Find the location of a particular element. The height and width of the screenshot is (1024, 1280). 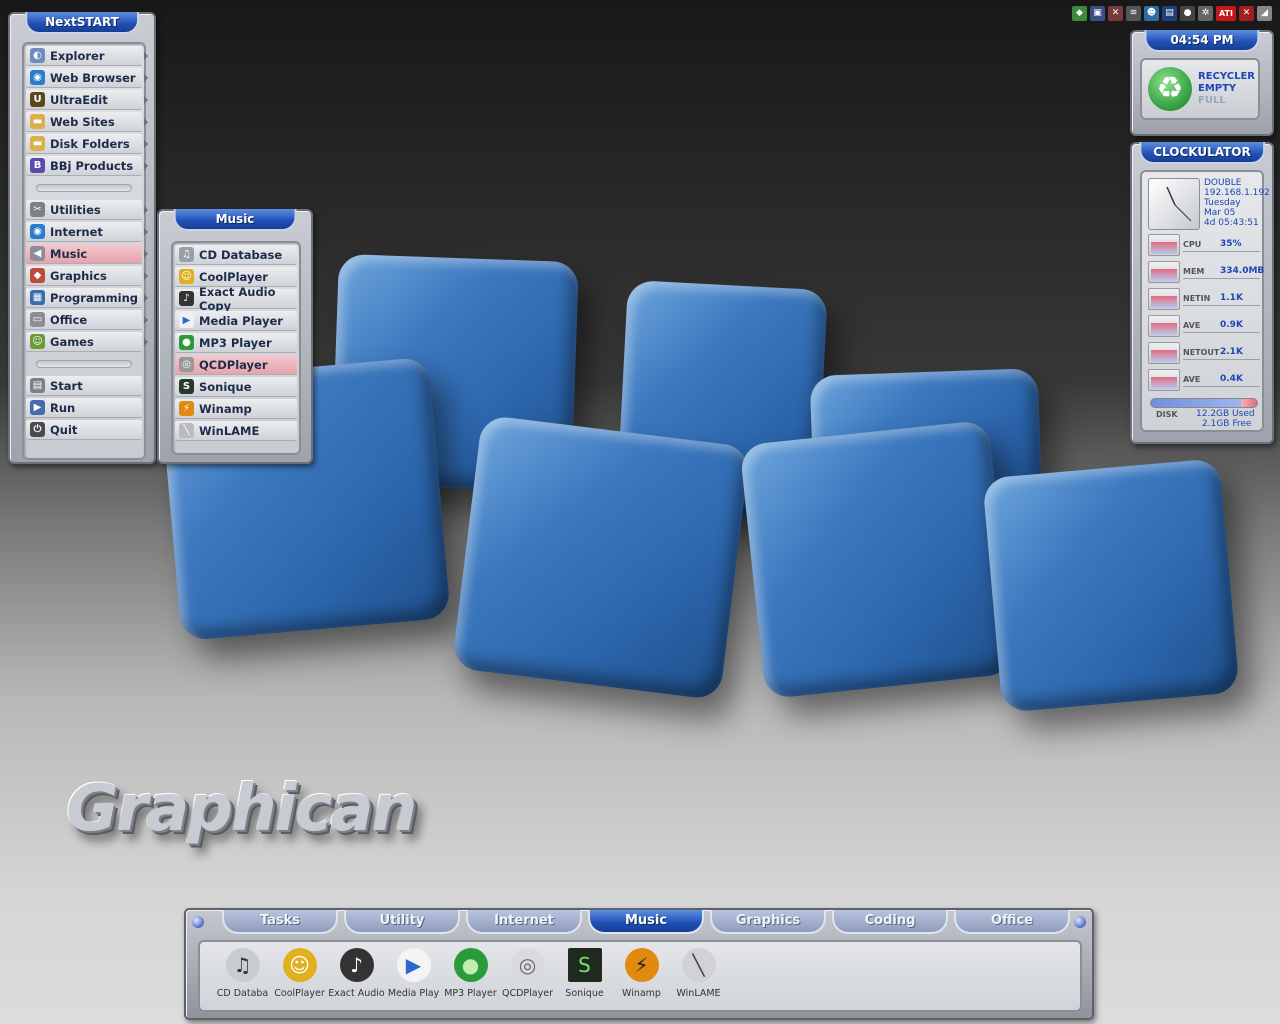

uptime: 4d 05:43:51 is located at coordinates (1231, 223).